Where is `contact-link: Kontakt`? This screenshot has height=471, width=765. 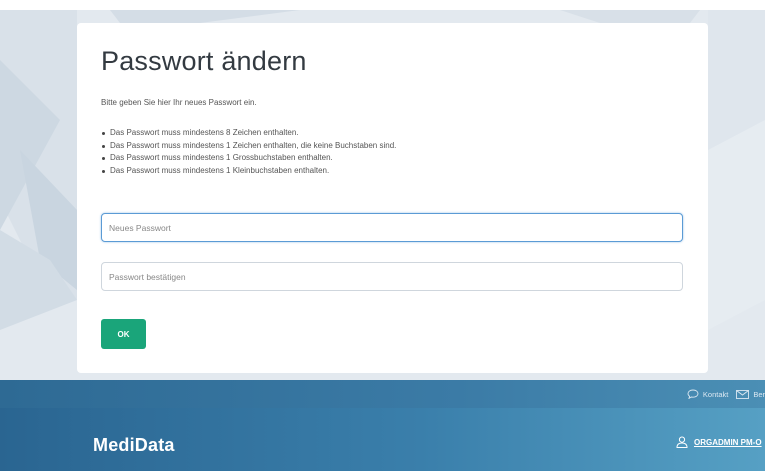 contact-link: Kontakt is located at coordinates (707, 394).